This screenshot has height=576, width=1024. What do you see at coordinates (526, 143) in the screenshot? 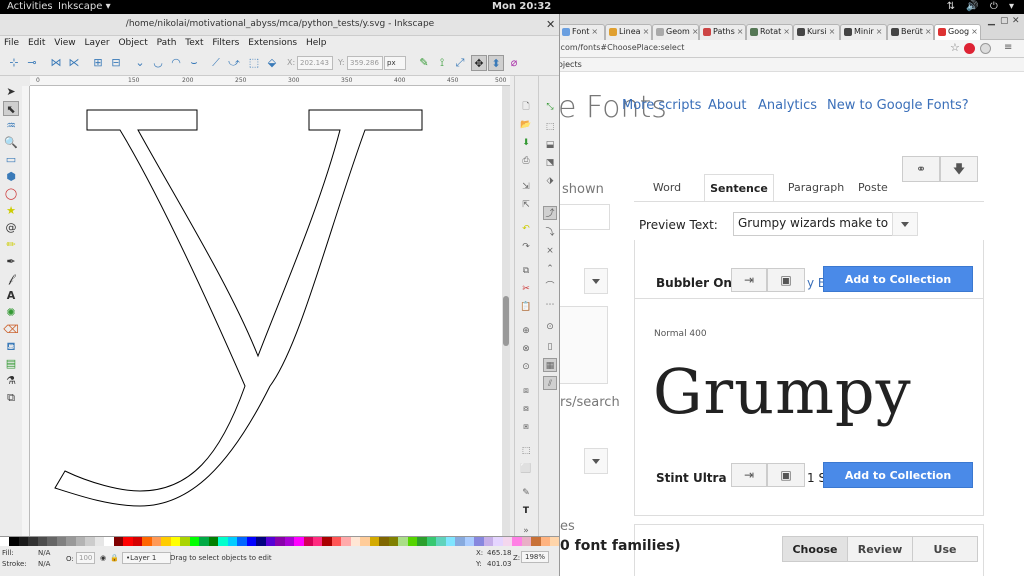
I see `save-icon: ⬇` at bounding box center [526, 143].